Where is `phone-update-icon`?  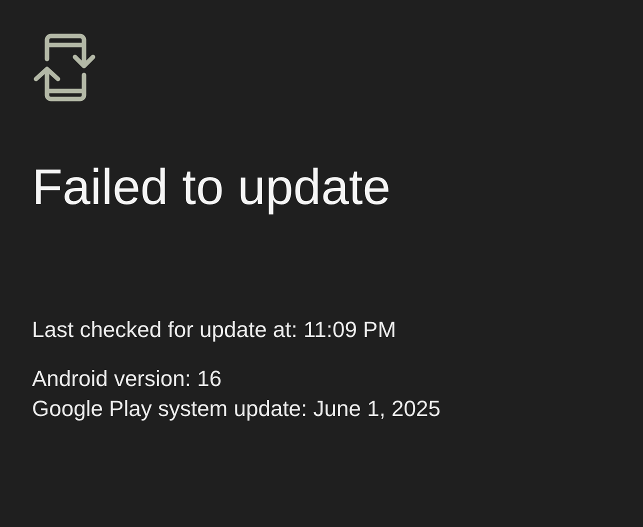 phone-update-icon is located at coordinates (64, 68).